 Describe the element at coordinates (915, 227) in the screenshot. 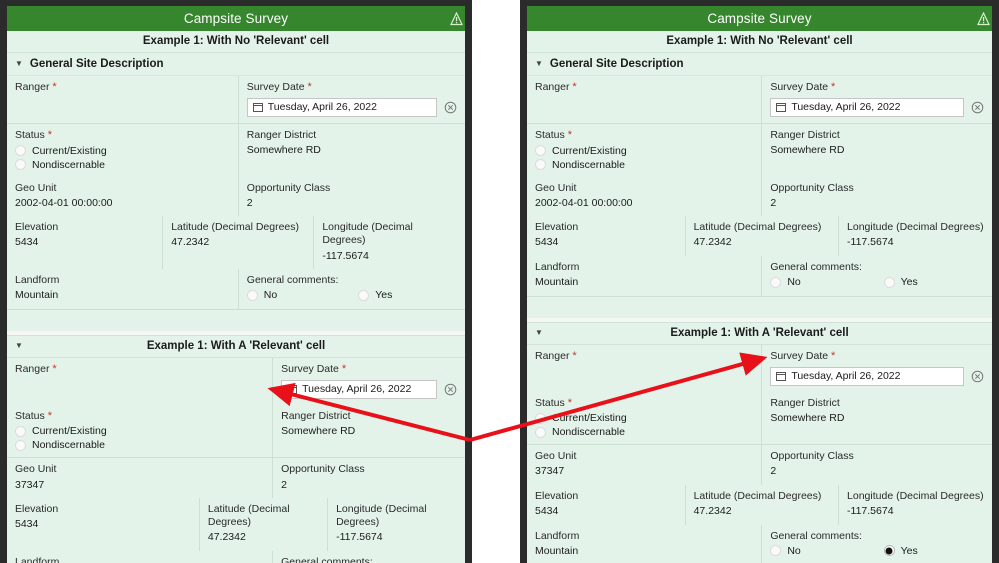

I see `label-longitude: Longitude (Decimal Degrees)` at that location.